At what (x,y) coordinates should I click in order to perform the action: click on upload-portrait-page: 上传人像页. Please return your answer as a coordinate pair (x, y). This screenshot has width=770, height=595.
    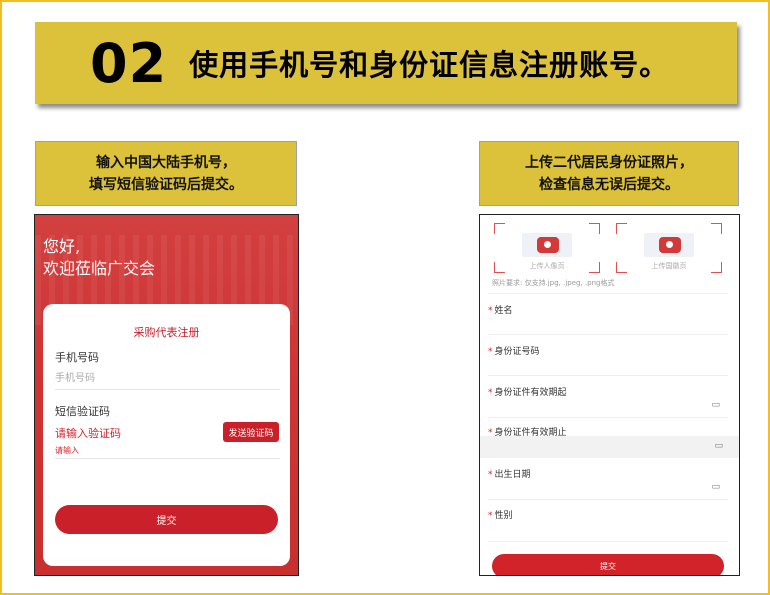
    Looking at the image, I should click on (547, 248).